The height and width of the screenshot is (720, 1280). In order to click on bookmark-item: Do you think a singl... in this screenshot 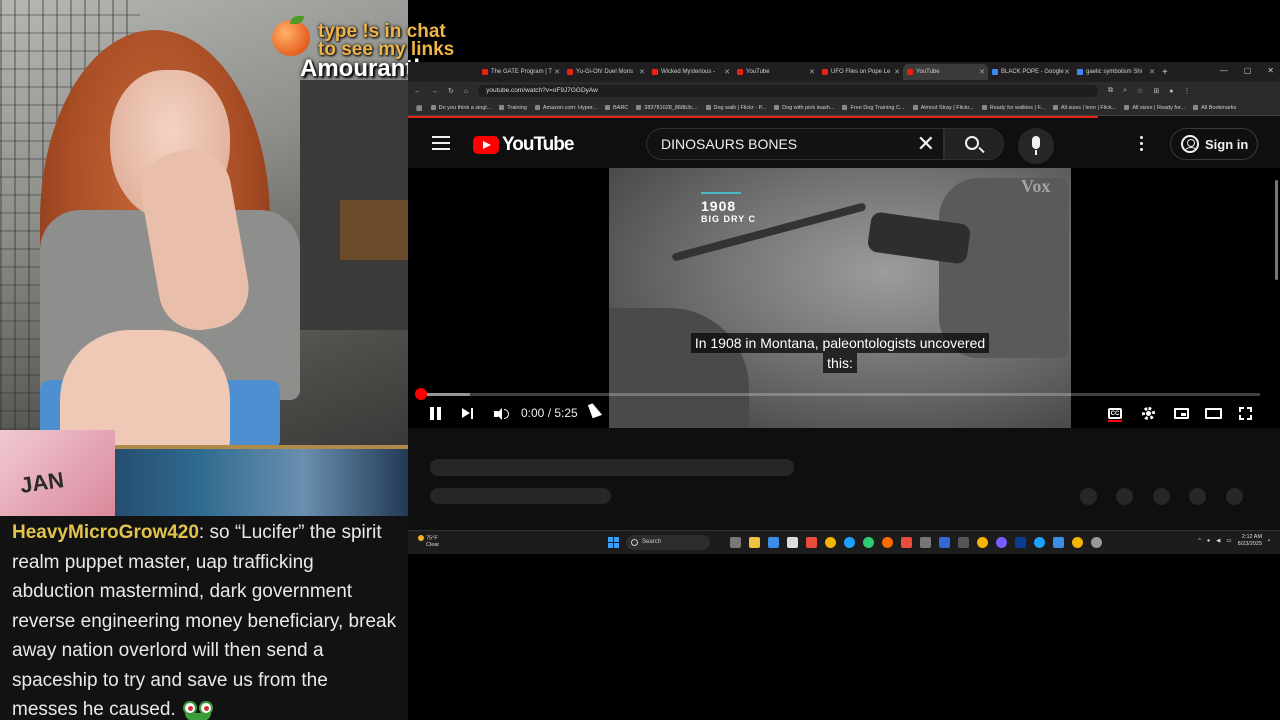, I will do `click(461, 108)`.